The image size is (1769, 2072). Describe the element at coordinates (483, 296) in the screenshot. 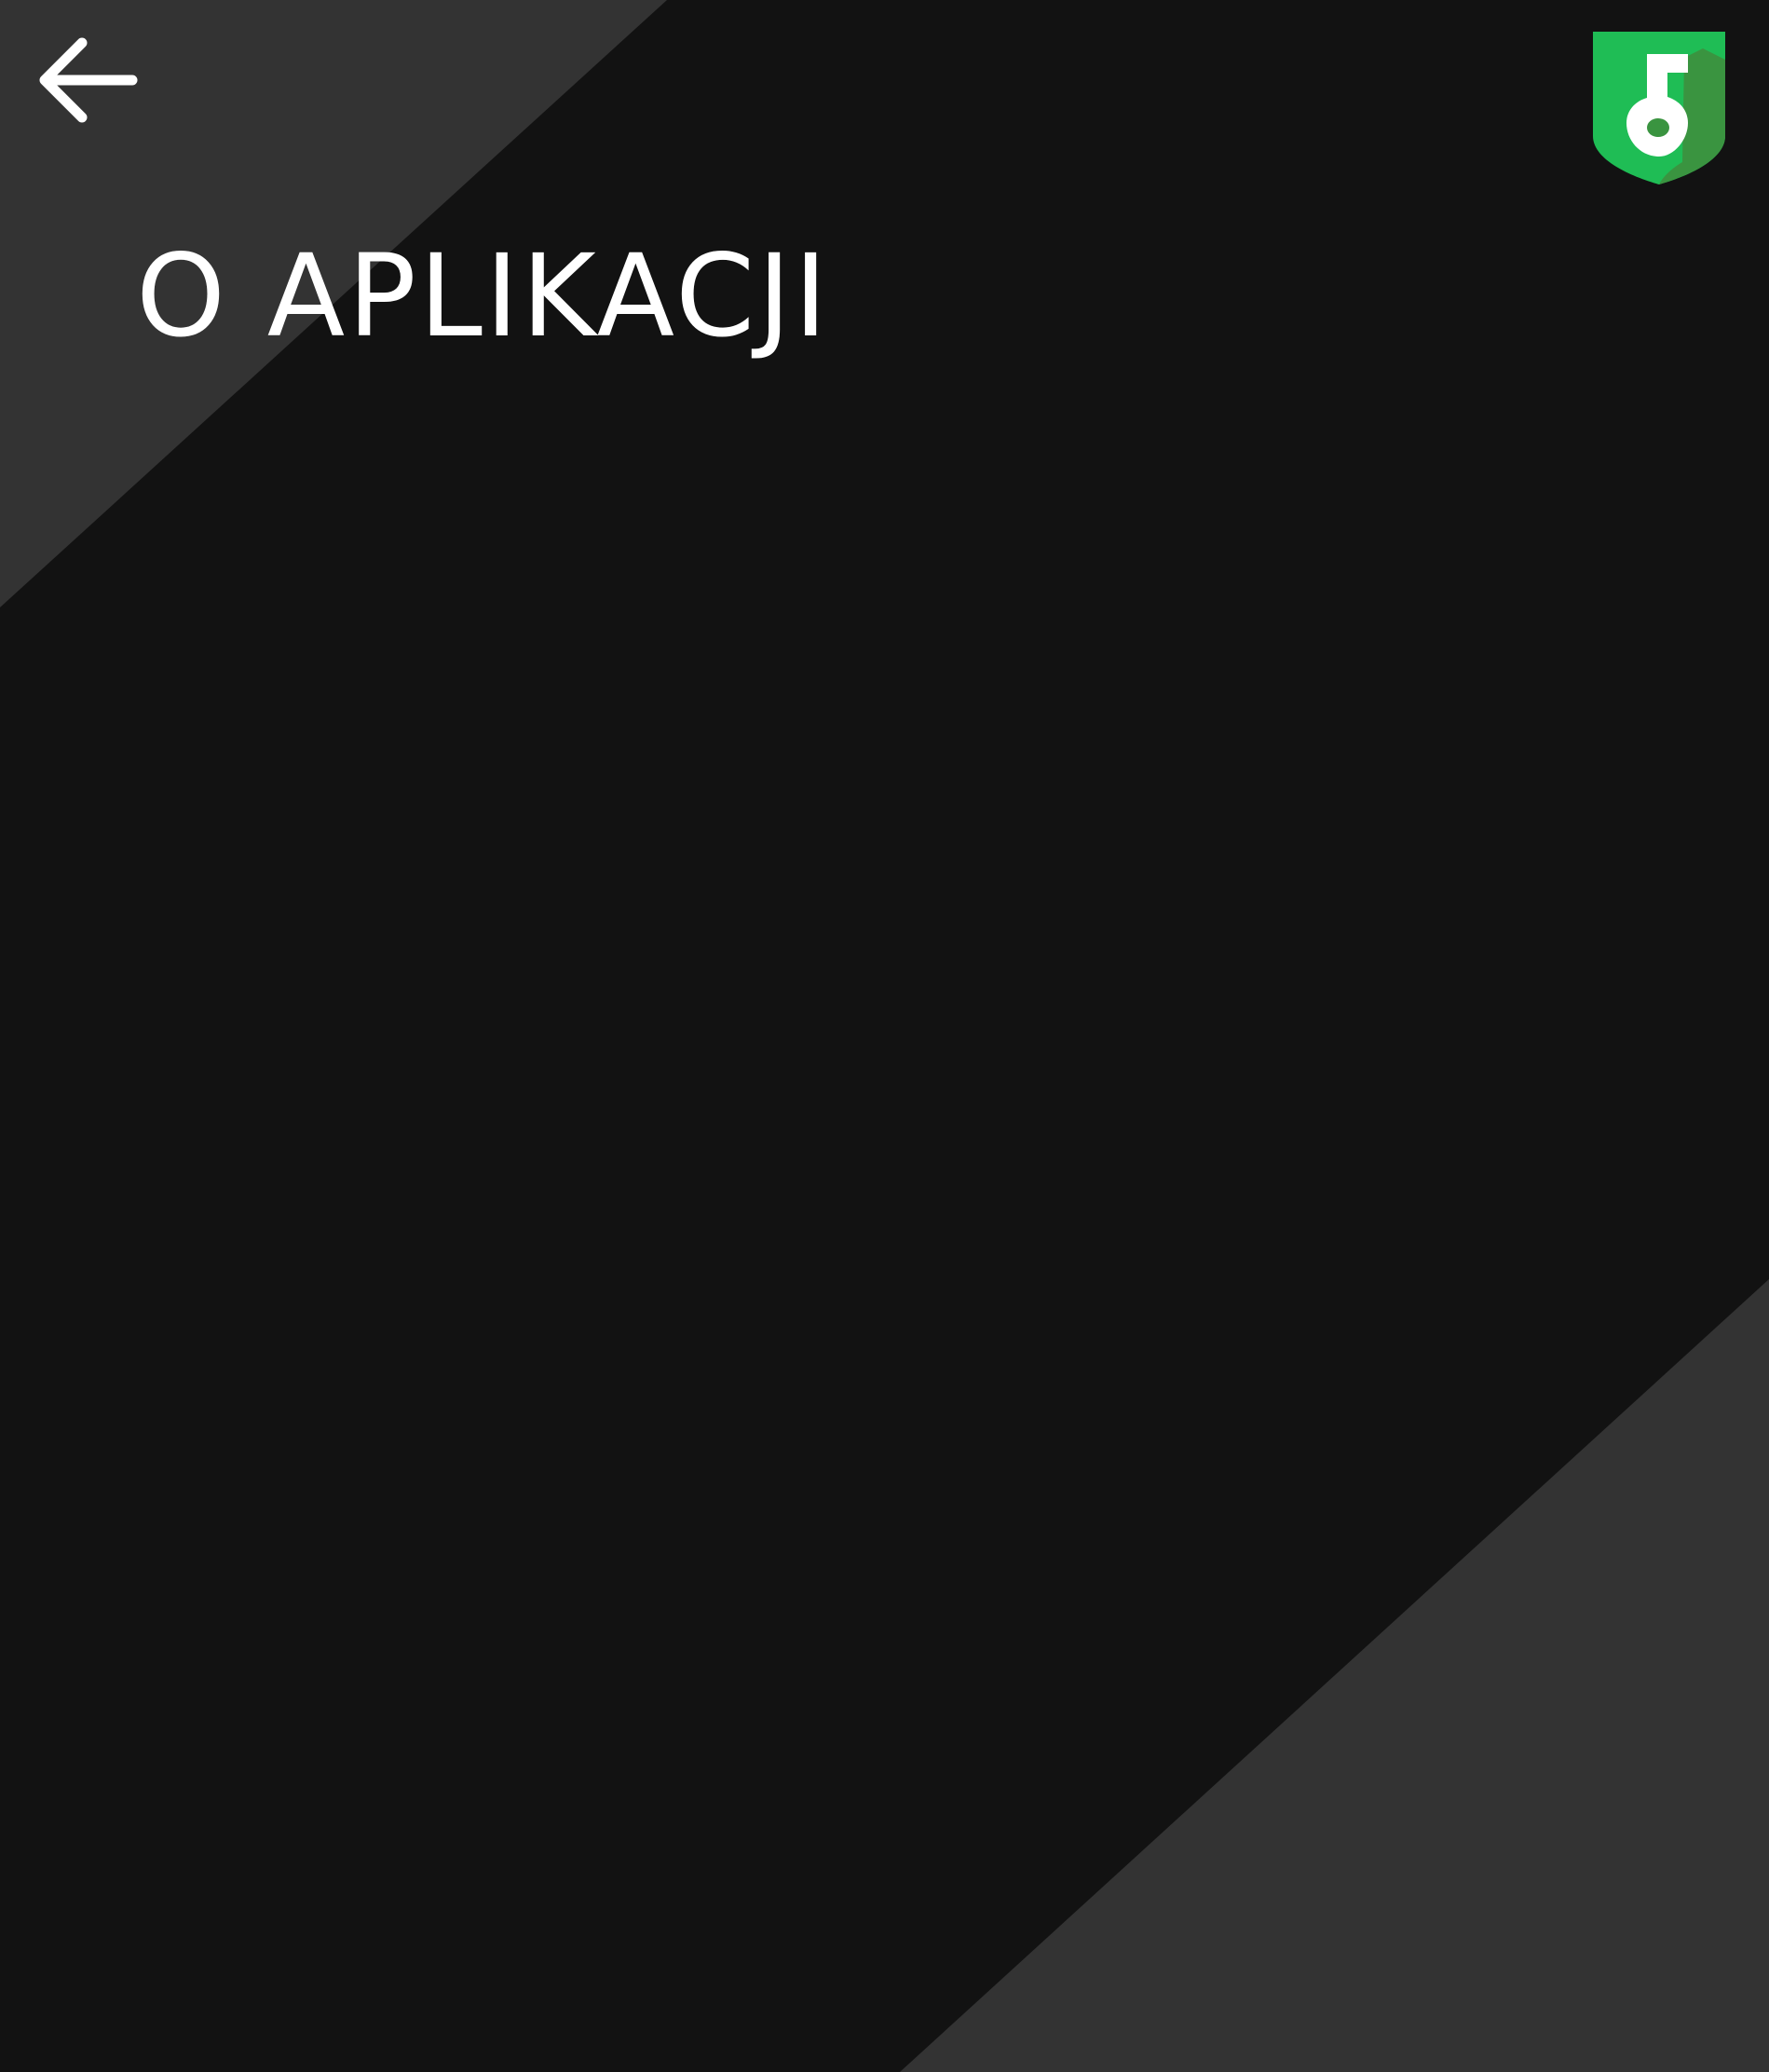

I see `page-title: O APLIKACJI` at that location.